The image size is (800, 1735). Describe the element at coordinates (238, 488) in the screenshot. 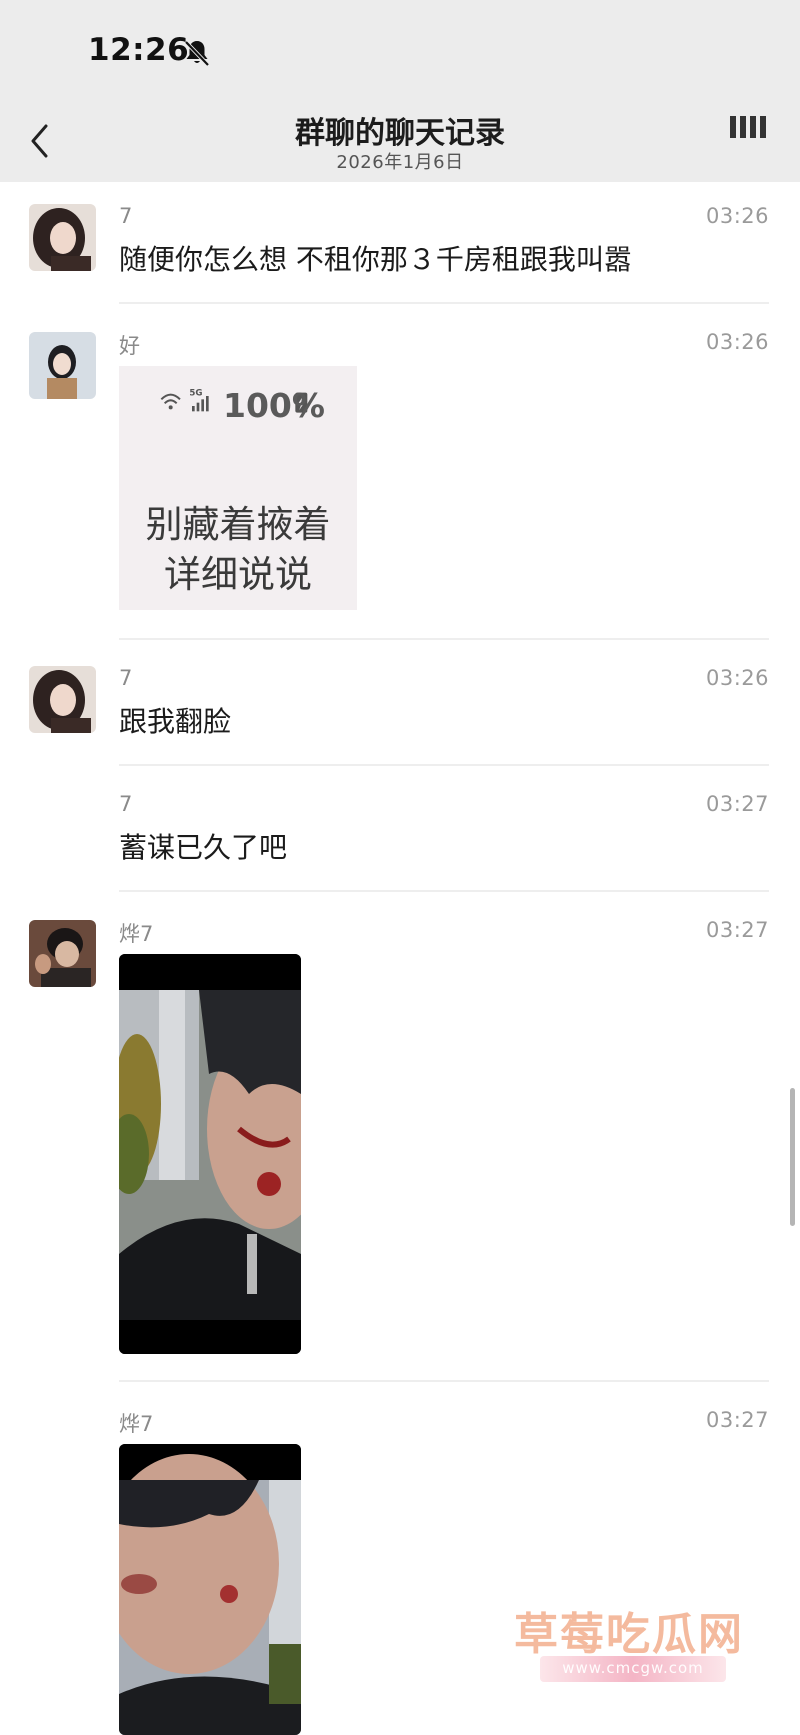

I see `sticker-image: 5G 100% 别藏着掖着 详细说说` at that location.